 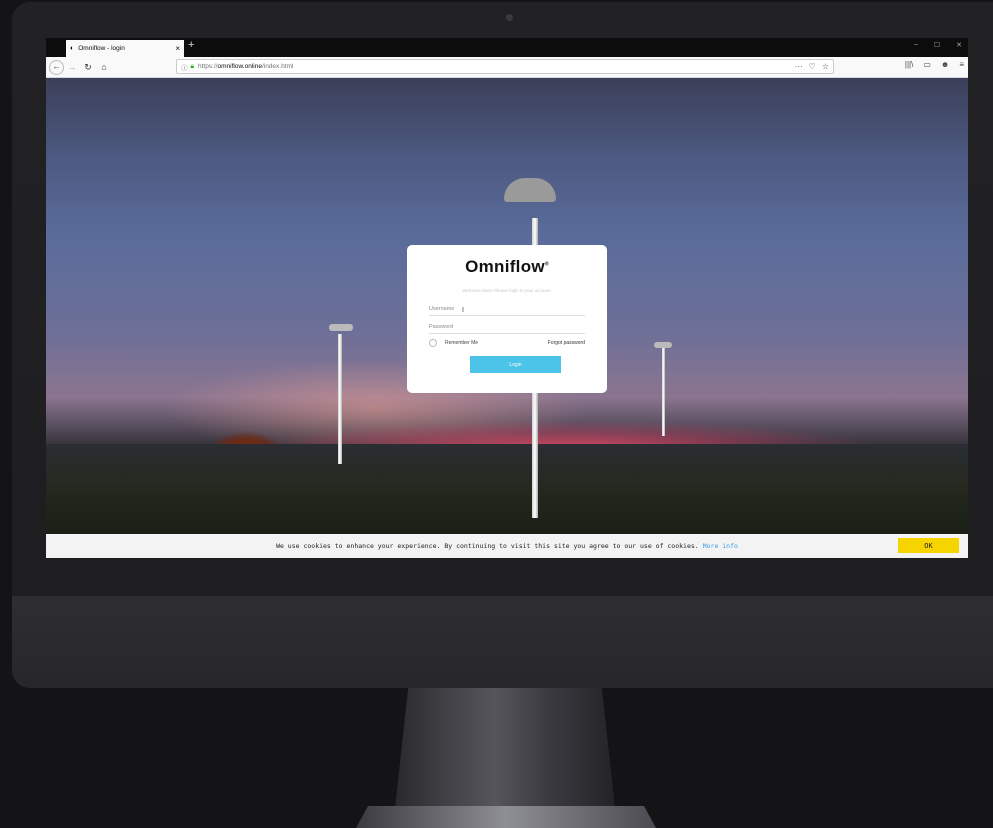 What do you see at coordinates (341, 327) in the screenshot?
I see `lamp-head-left` at bounding box center [341, 327].